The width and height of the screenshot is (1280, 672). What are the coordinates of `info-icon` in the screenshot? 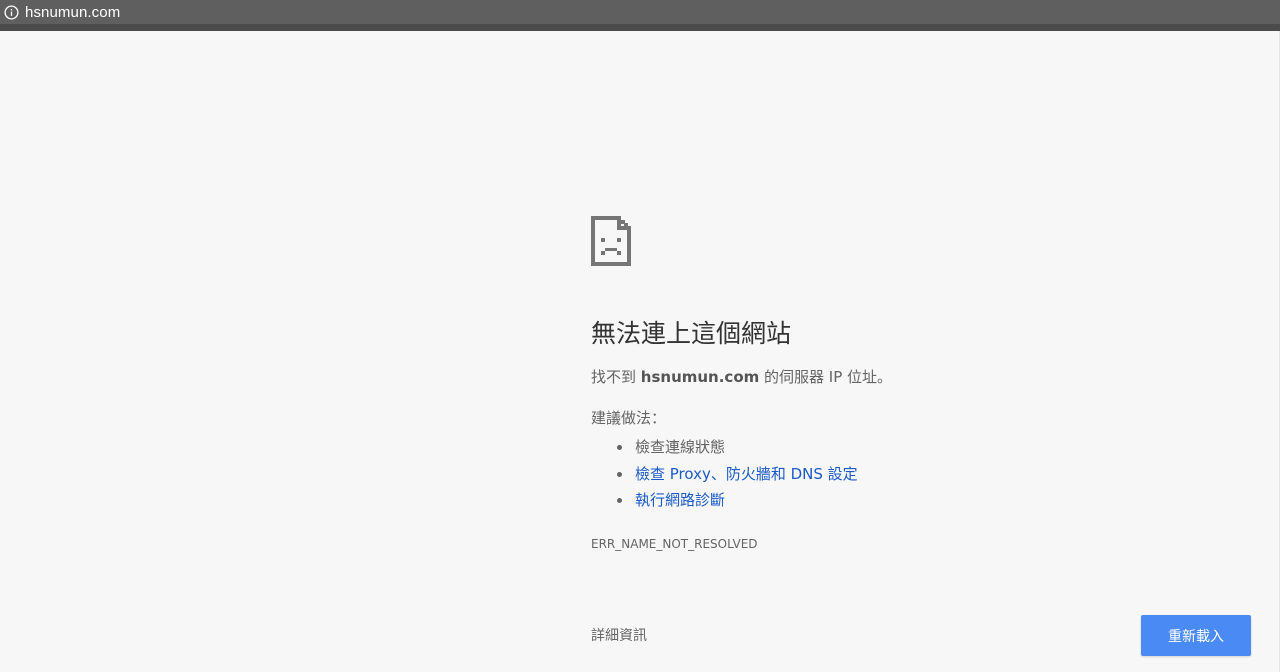 It's located at (11, 12).